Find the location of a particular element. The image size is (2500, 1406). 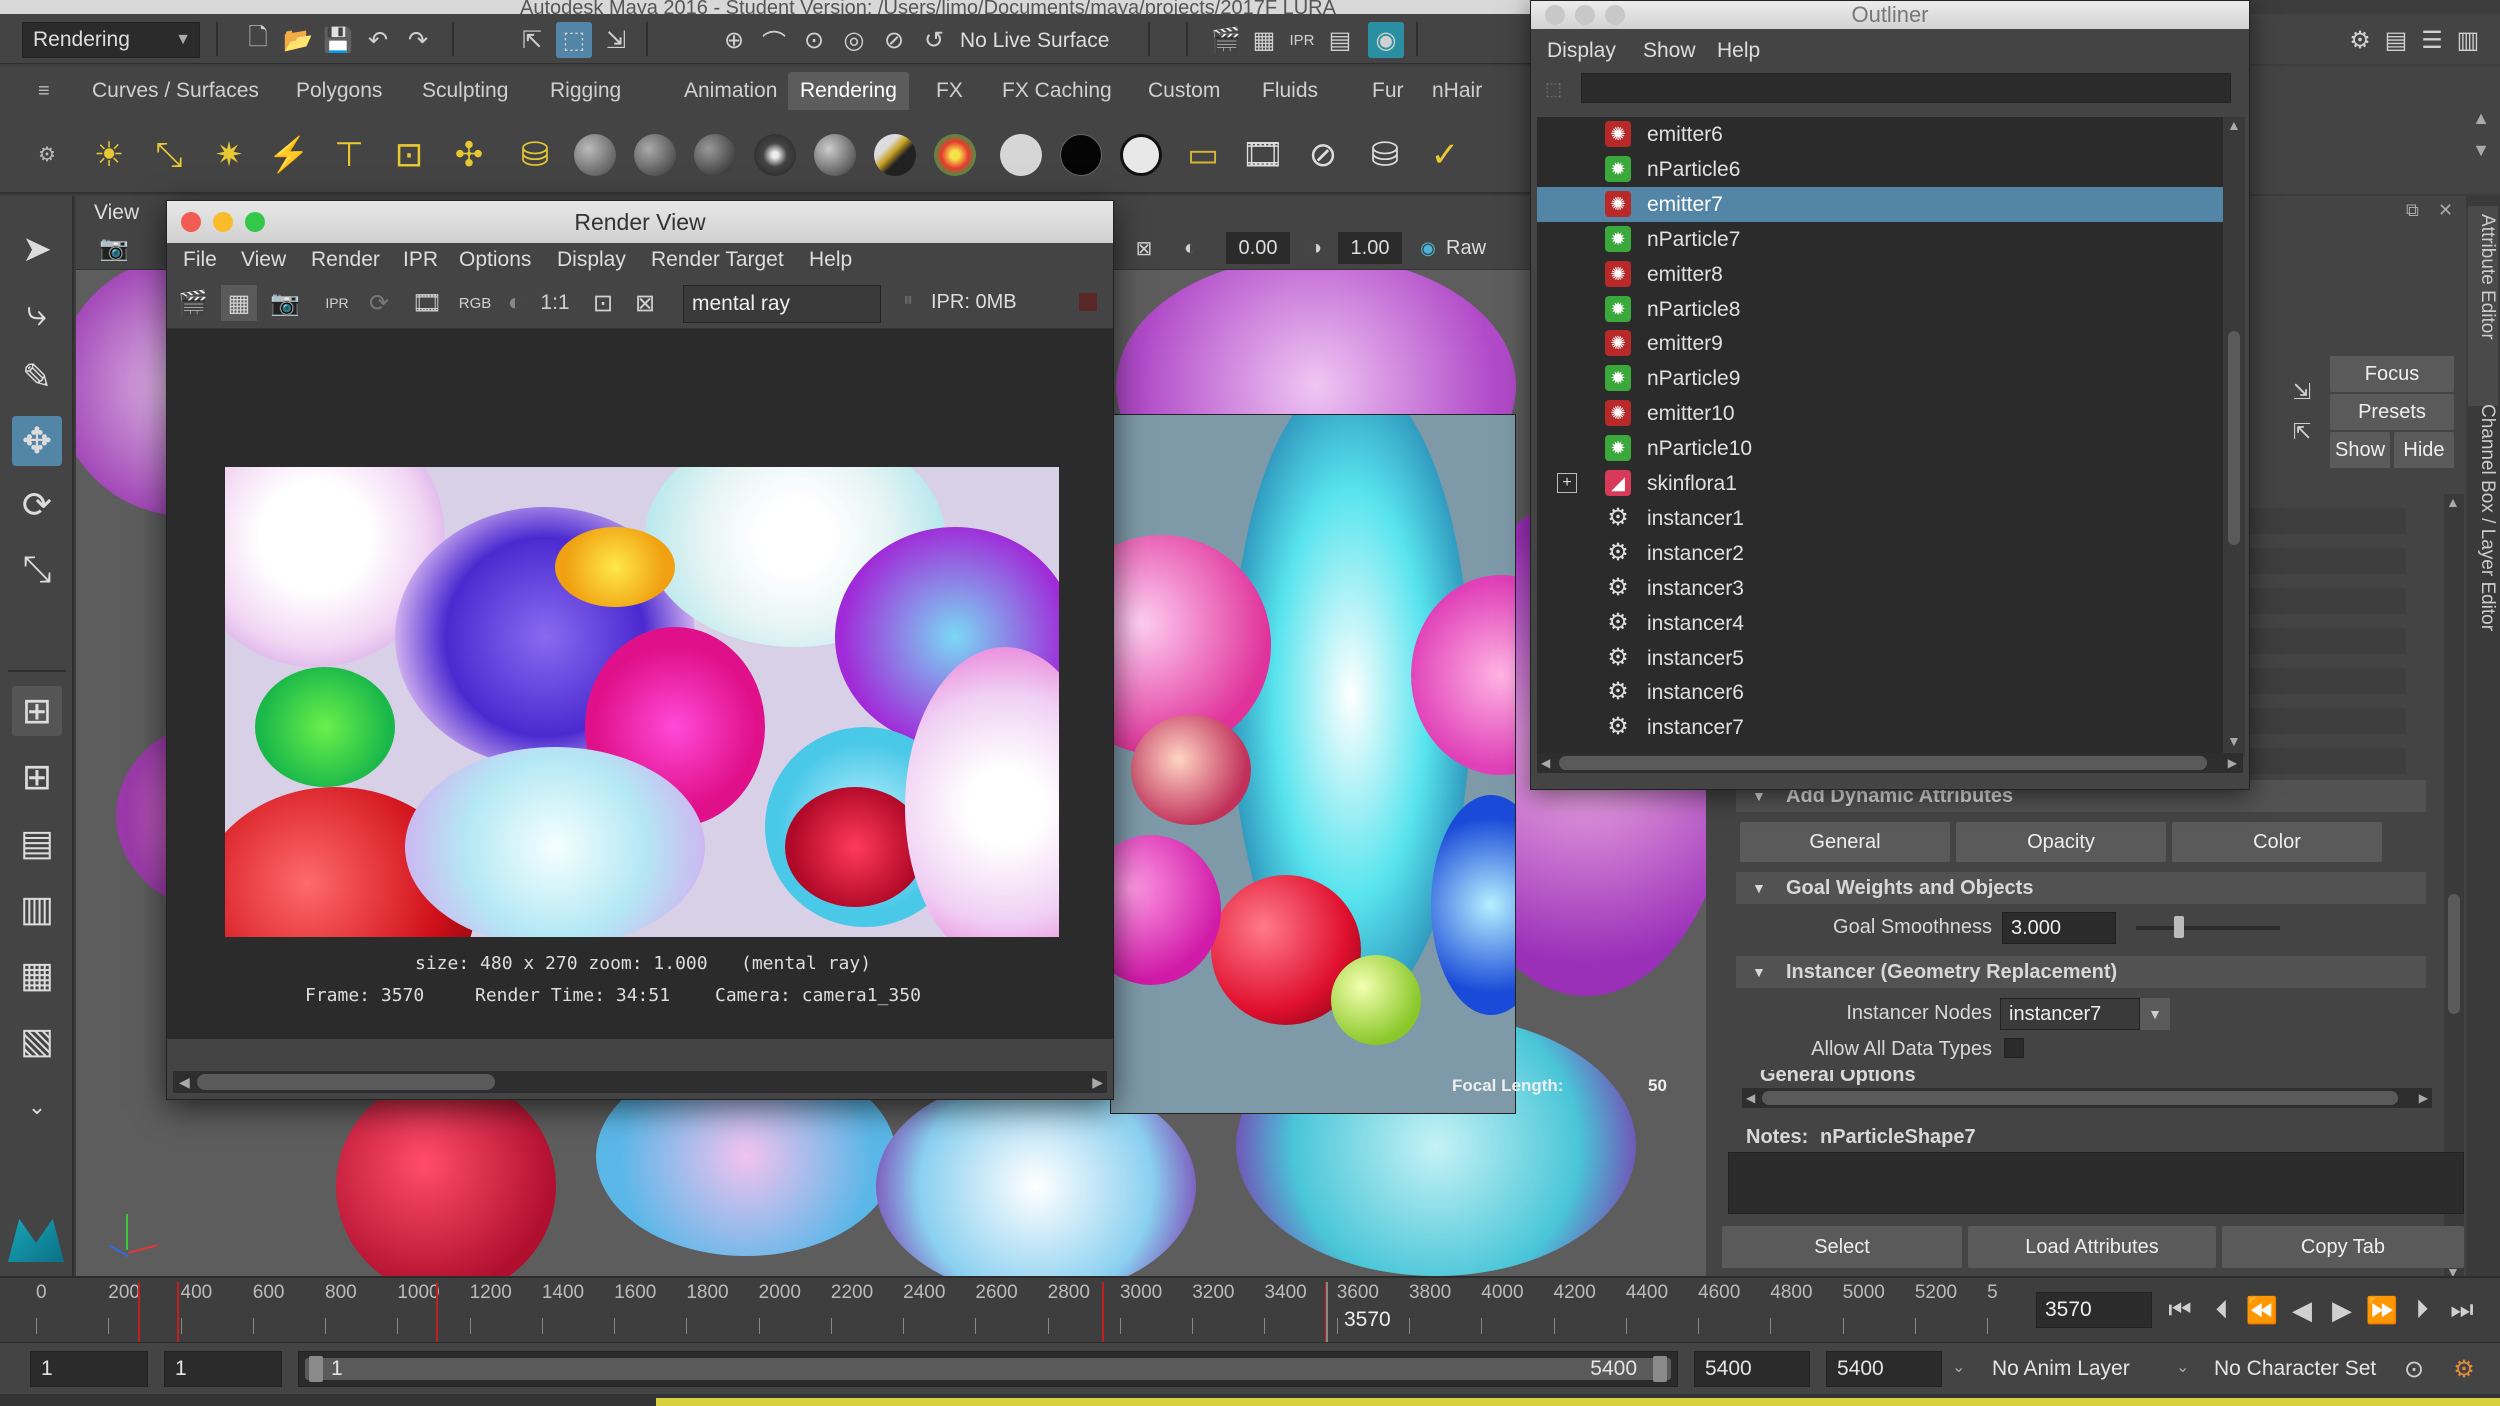

snapshot-icon: 📷 is located at coordinates (285, 303).